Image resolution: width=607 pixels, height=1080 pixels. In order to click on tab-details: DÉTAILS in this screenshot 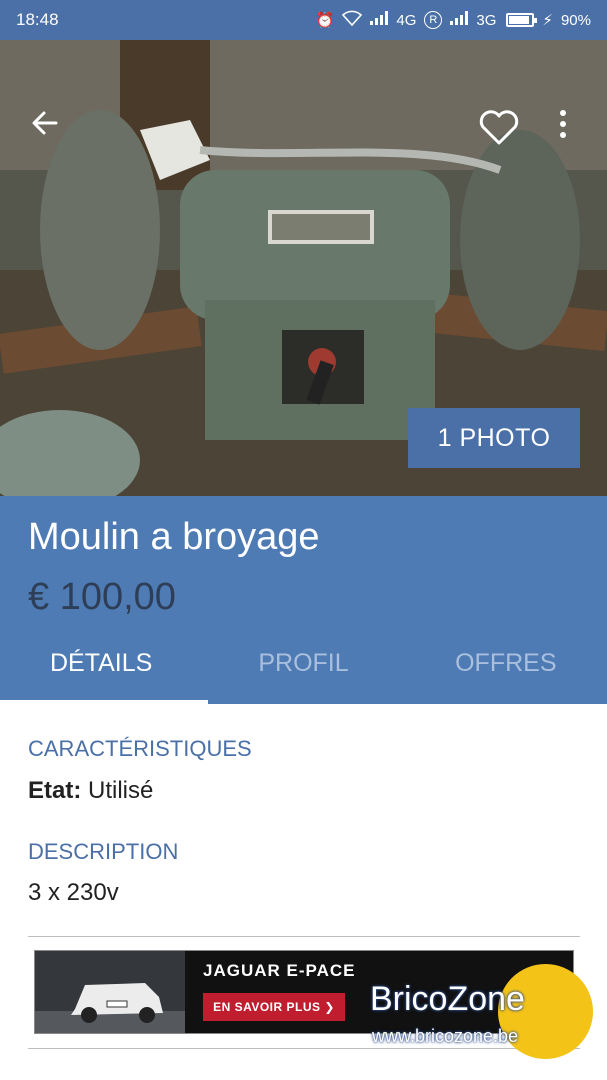, I will do `click(101, 673)`.